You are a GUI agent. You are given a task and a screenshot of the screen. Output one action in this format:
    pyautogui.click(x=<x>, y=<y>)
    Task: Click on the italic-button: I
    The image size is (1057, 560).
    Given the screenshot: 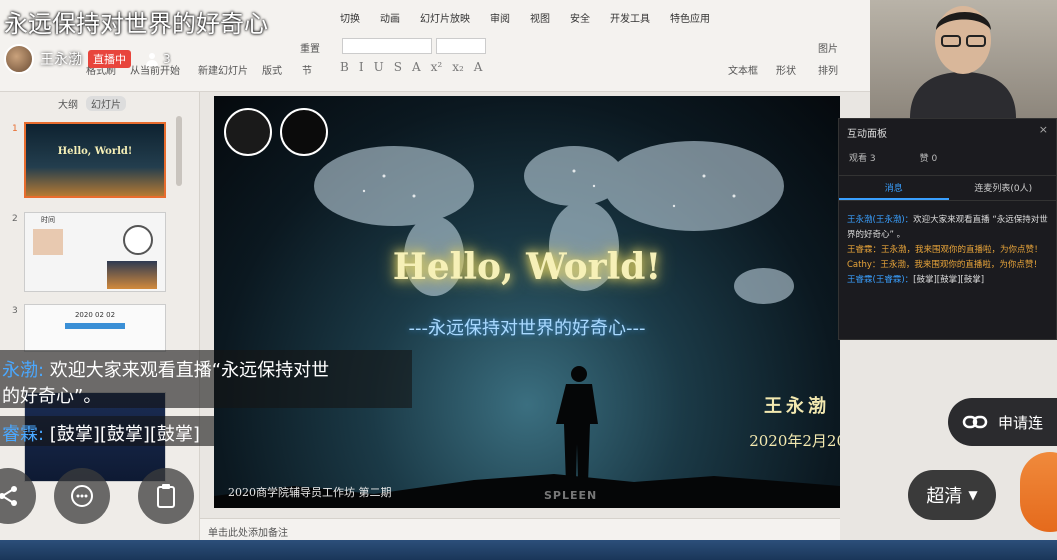 What is the action you would take?
    pyautogui.click(x=361, y=67)
    